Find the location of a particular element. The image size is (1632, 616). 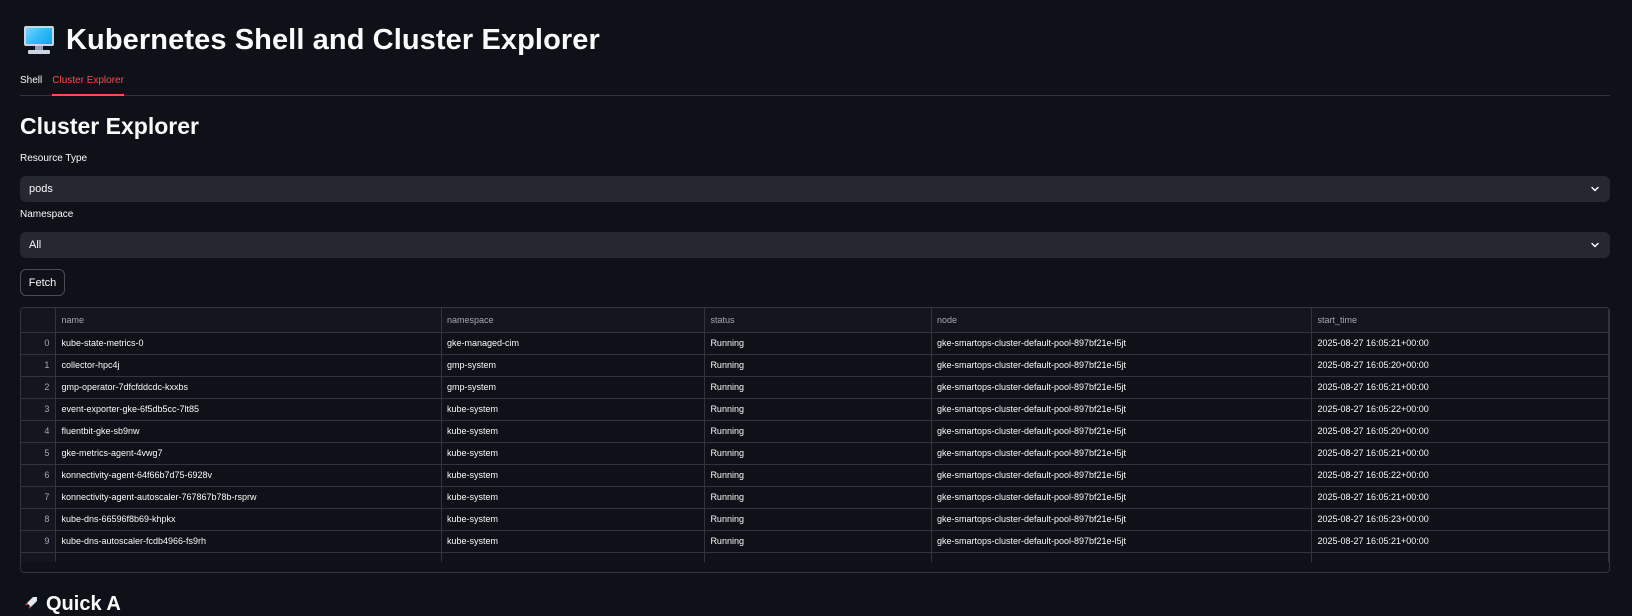

row-index: 7 is located at coordinates (39, 497).